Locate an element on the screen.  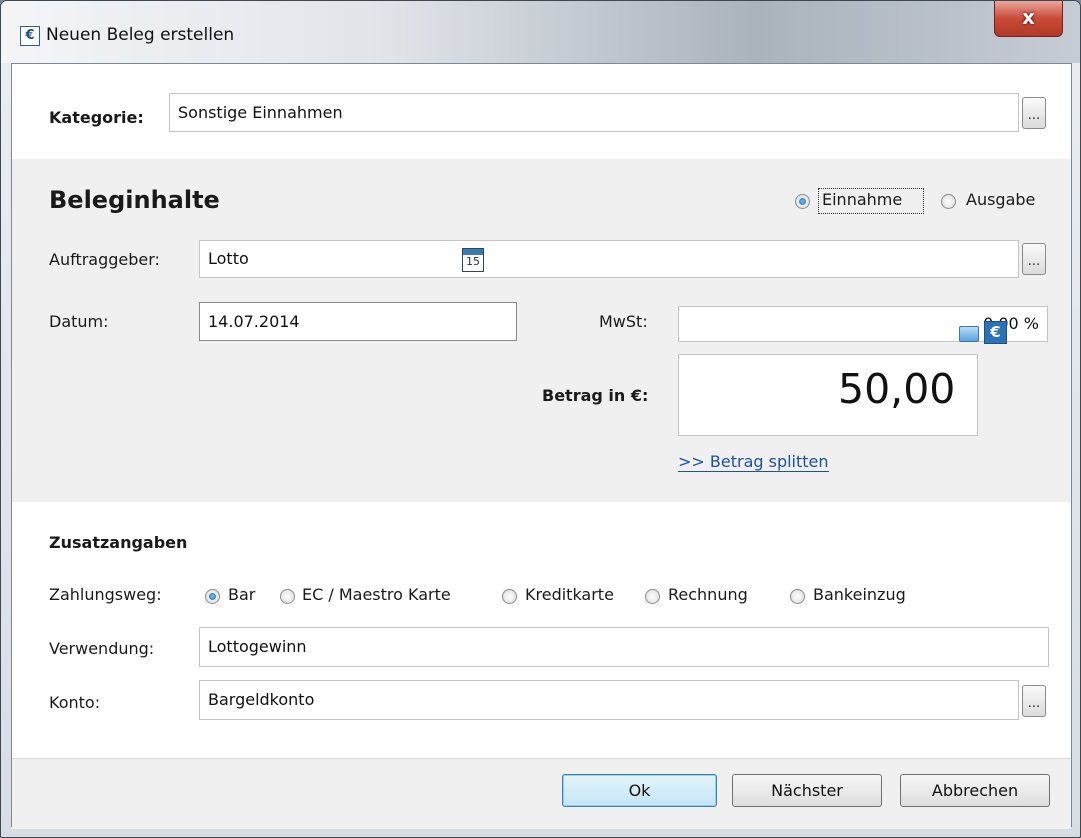
calculator-icon is located at coordinates (969, 334).